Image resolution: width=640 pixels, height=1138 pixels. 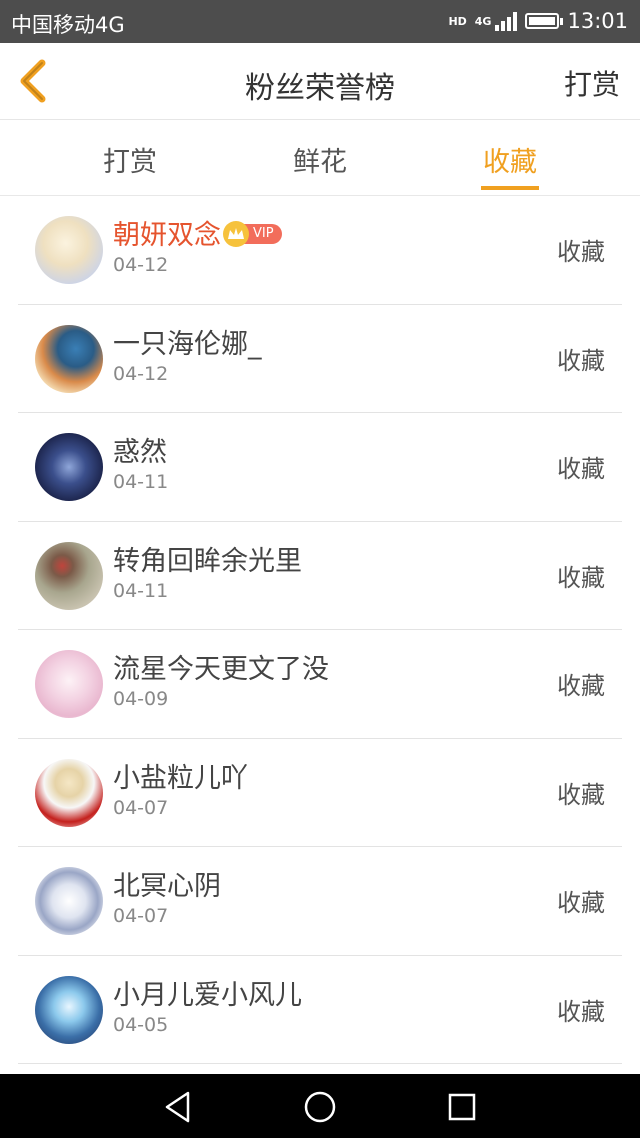 I want to click on square-recents-icon, so click(x=462, y=1107).